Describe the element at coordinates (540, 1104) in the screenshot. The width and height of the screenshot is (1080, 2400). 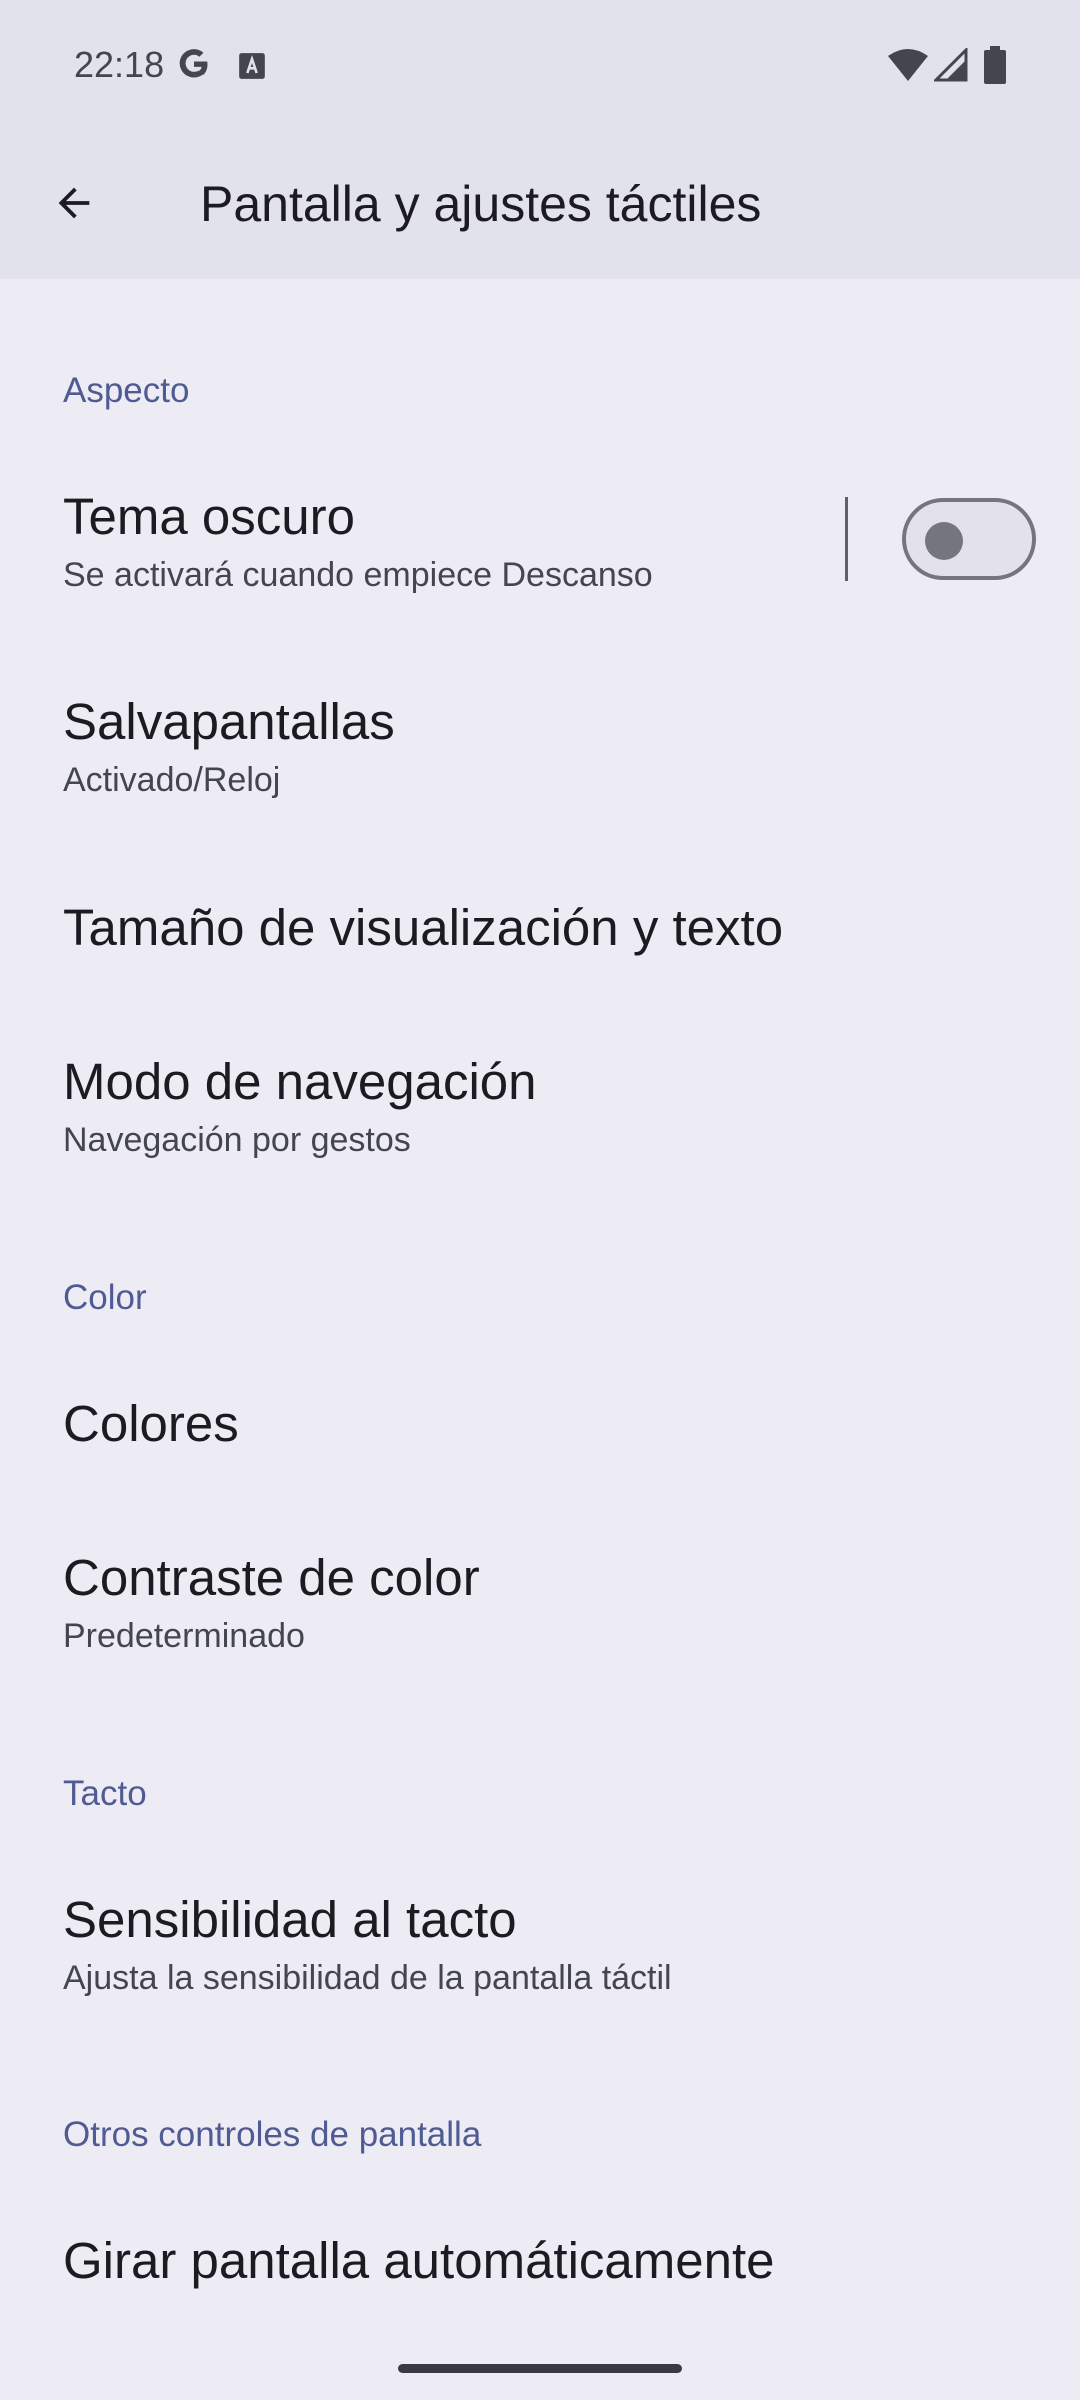
I see `navigation-mode-item: Modo de navegación Navegación por gestos` at that location.